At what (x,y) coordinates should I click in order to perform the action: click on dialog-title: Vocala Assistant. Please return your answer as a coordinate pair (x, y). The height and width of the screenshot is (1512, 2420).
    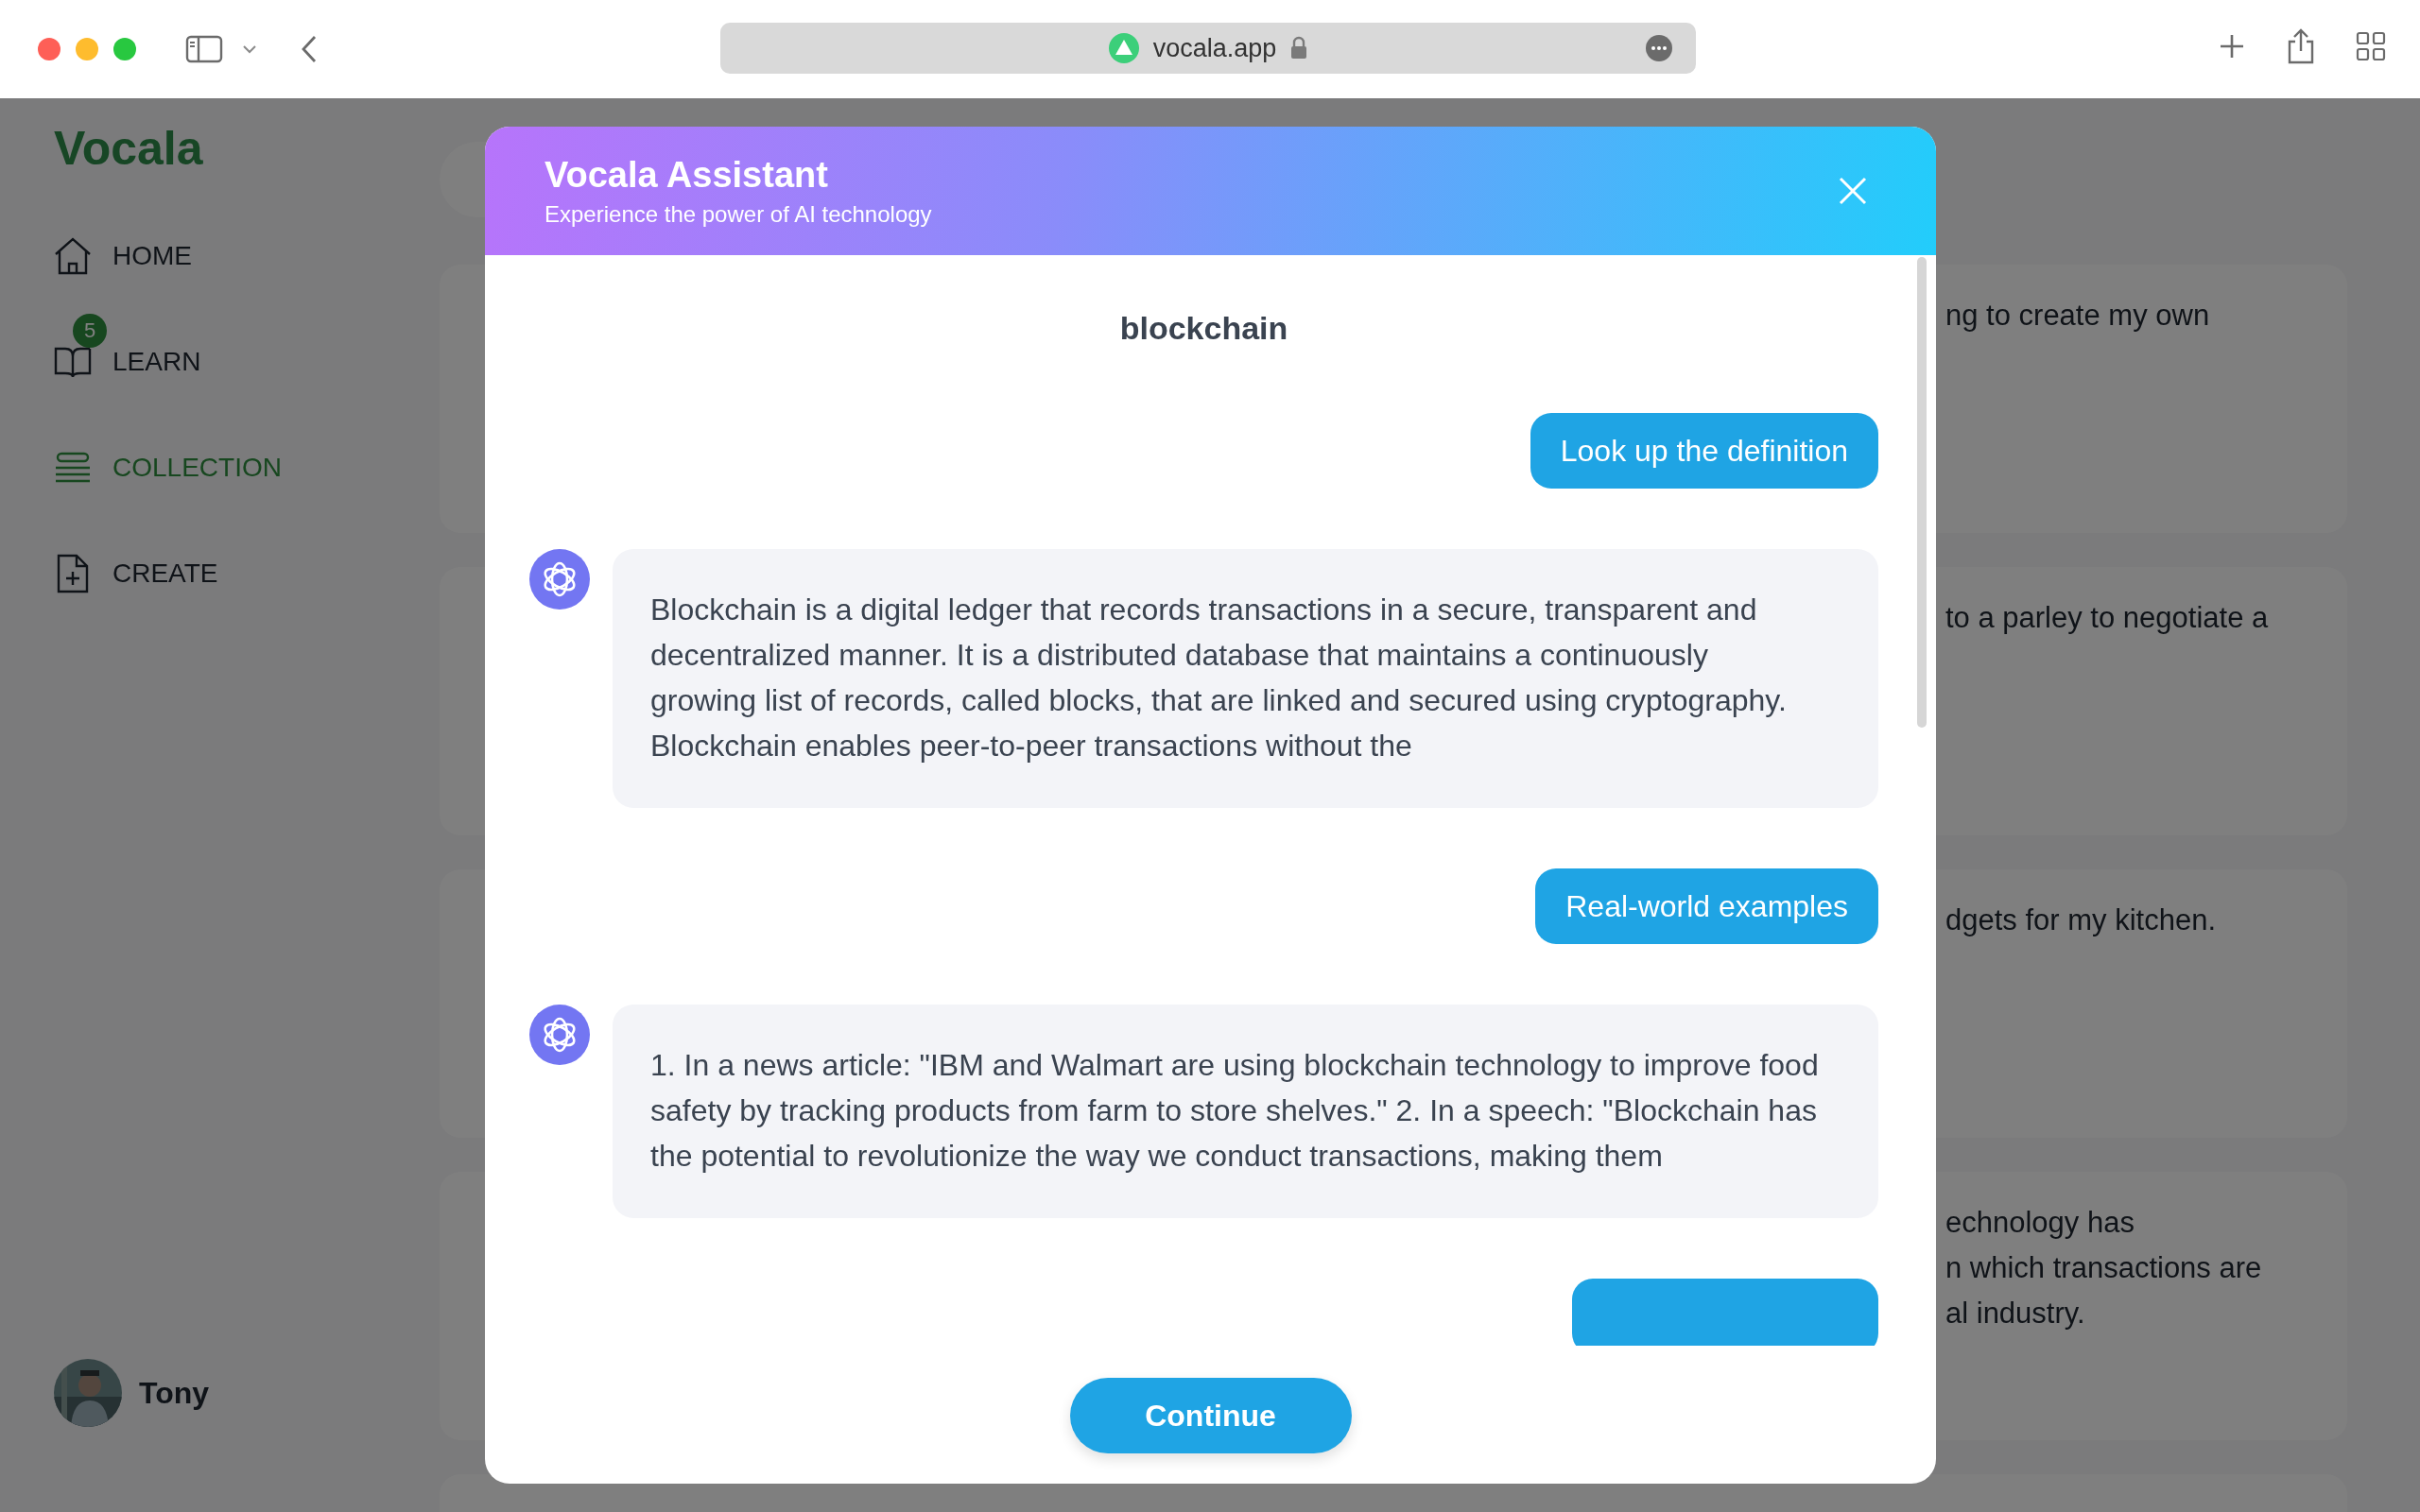
    Looking at the image, I should click on (686, 175).